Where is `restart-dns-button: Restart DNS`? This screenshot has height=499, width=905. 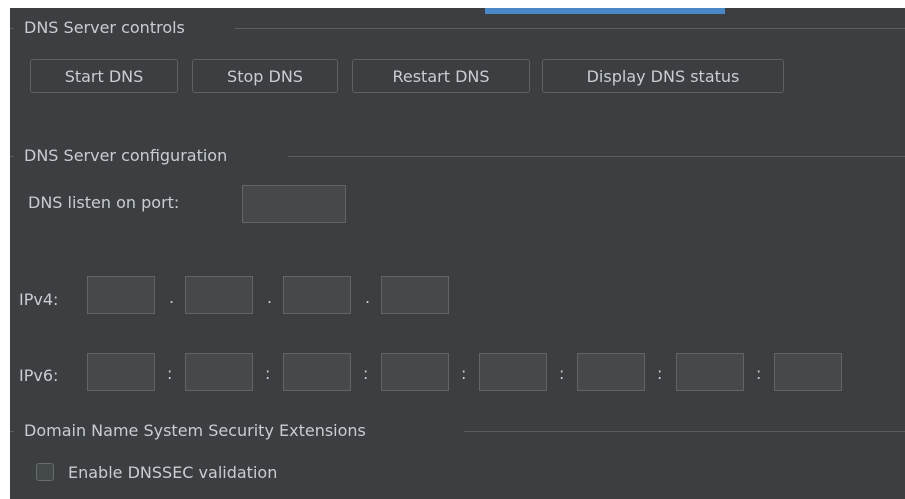
restart-dns-button: Restart DNS is located at coordinates (441, 76).